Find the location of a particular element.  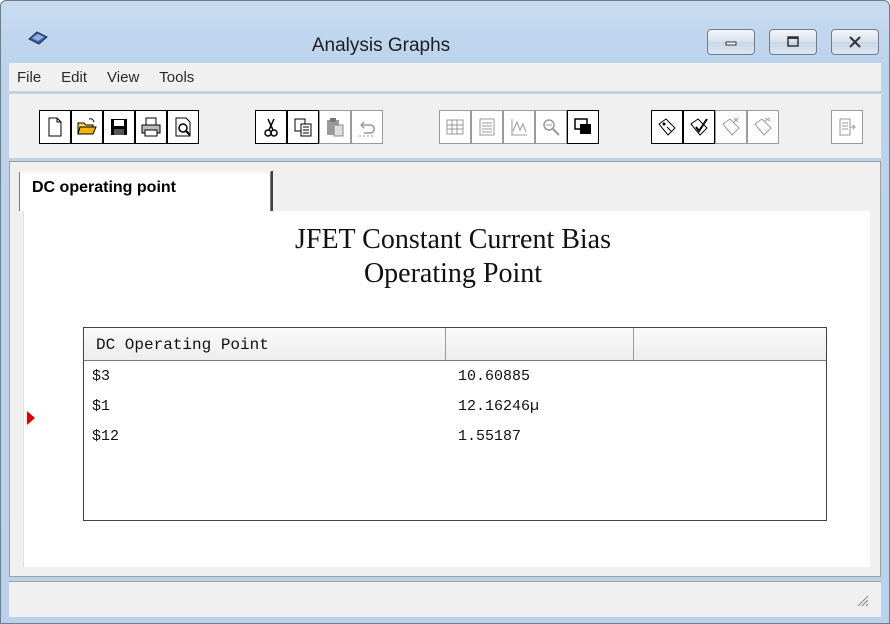

window-title: Analysis Graphs is located at coordinates (381, 45).